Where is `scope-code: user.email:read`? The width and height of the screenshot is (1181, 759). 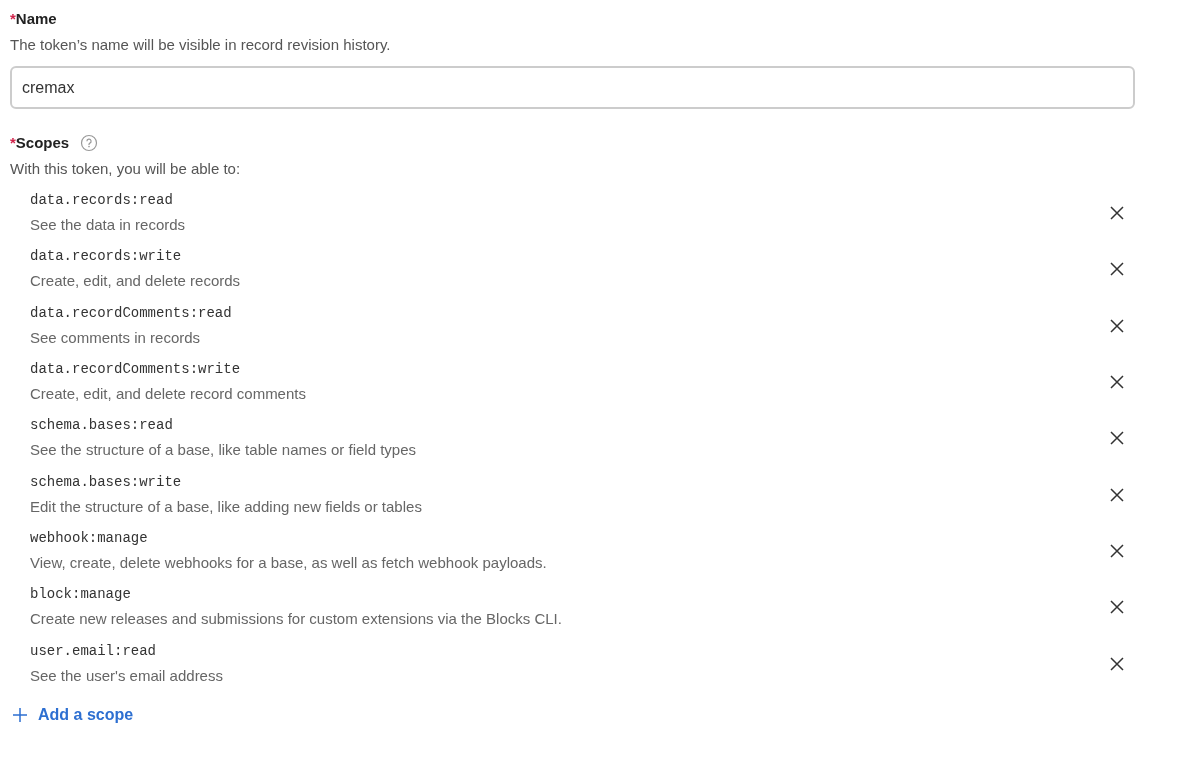 scope-code: user.email:read is located at coordinates (94, 651).